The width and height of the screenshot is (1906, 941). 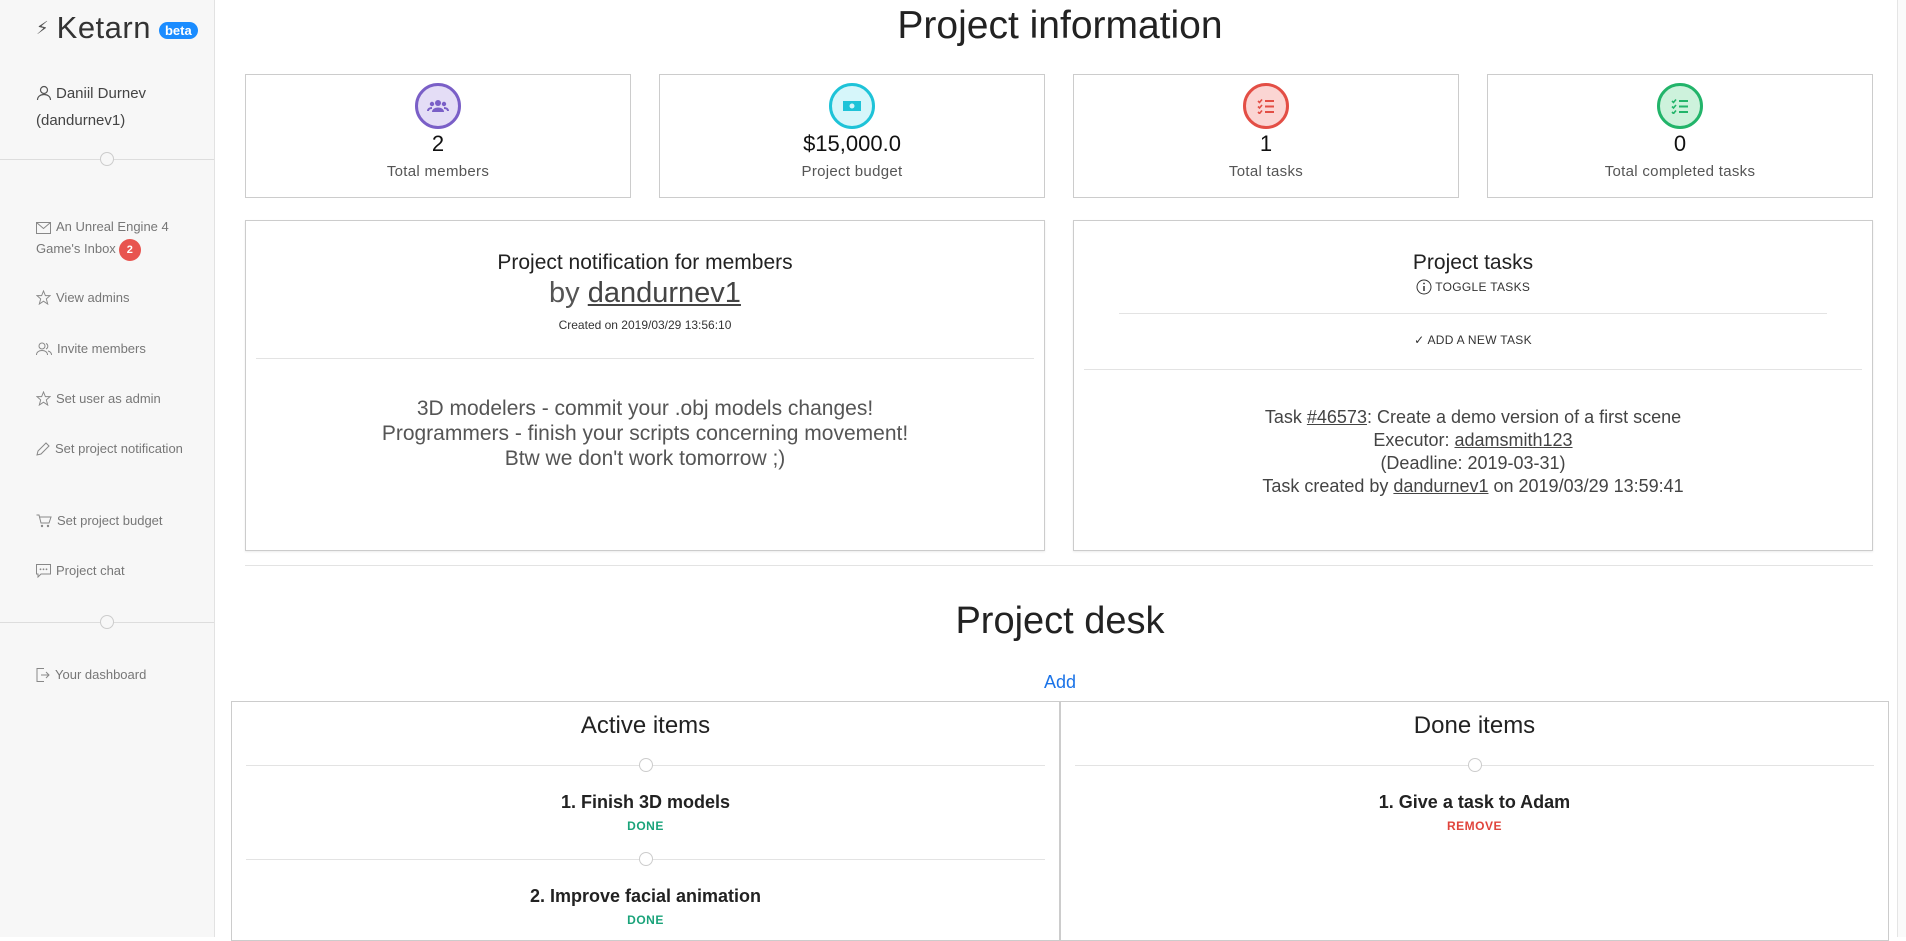 What do you see at coordinates (1473, 463) in the screenshot?
I see `task-deadline: (Deadline: 2019-03-31)` at bounding box center [1473, 463].